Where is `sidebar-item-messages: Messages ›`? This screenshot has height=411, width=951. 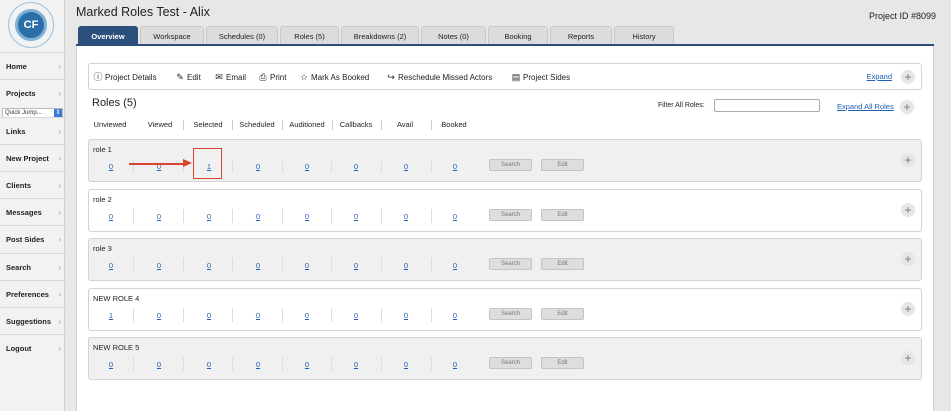 sidebar-item-messages: Messages › is located at coordinates (32, 211).